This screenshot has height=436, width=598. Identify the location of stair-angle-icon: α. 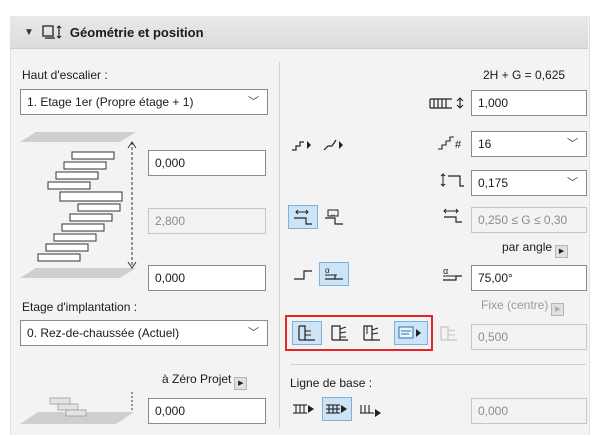
(334, 274).